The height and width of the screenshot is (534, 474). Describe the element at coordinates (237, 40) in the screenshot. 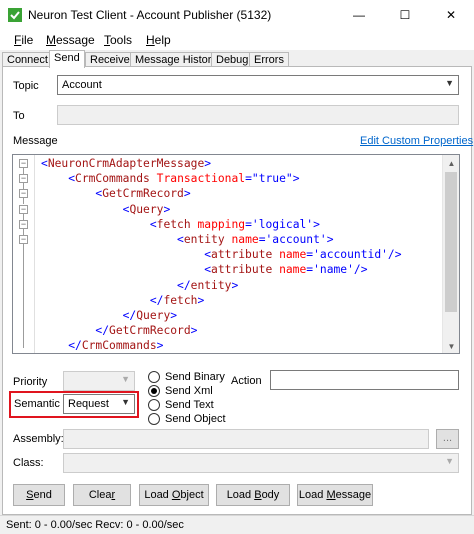

I see `menu-bar: File Message Tools Help` at that location.